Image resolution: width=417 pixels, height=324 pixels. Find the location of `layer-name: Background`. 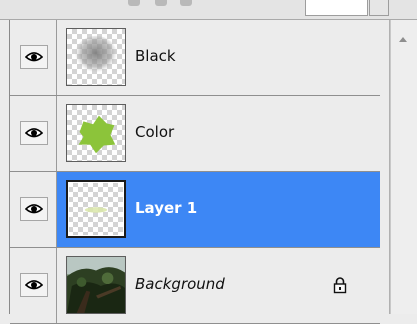

layer-name: Background is located at coordinates (180, 284).